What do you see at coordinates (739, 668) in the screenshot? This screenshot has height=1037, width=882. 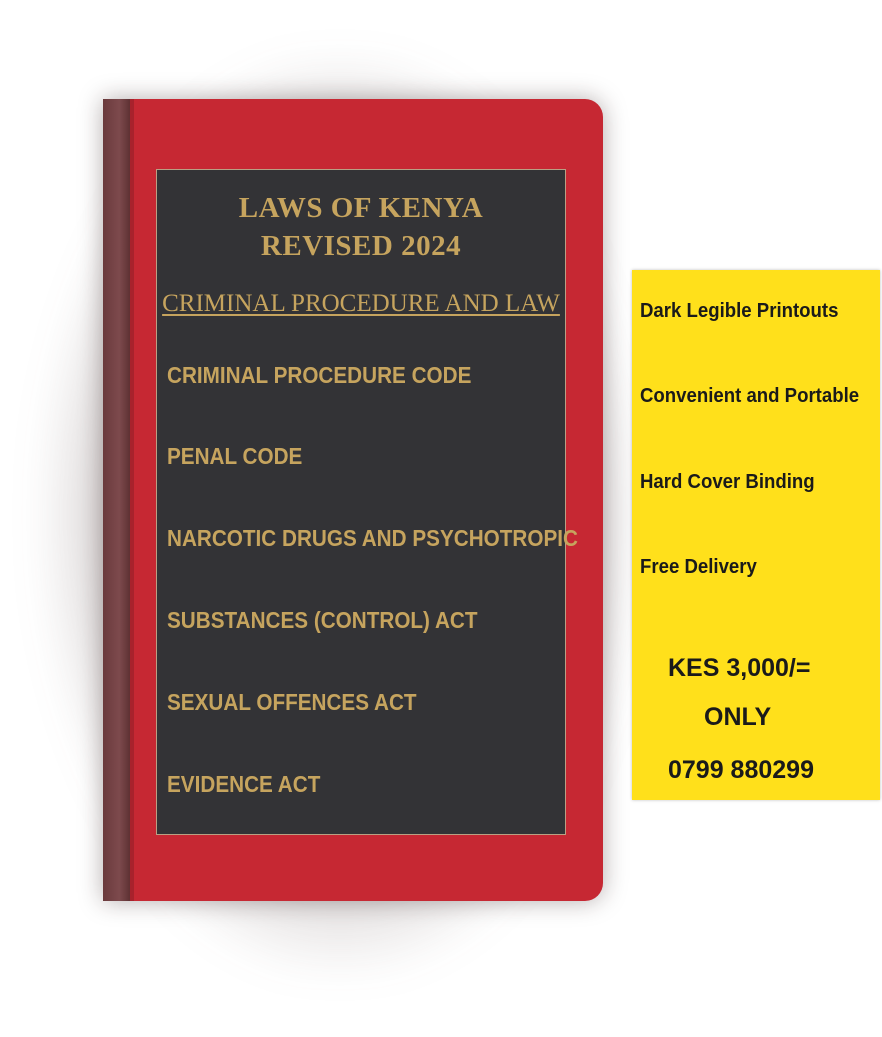 I see `price-amount: KES 3,000/=` at bounding box center [739, 668].